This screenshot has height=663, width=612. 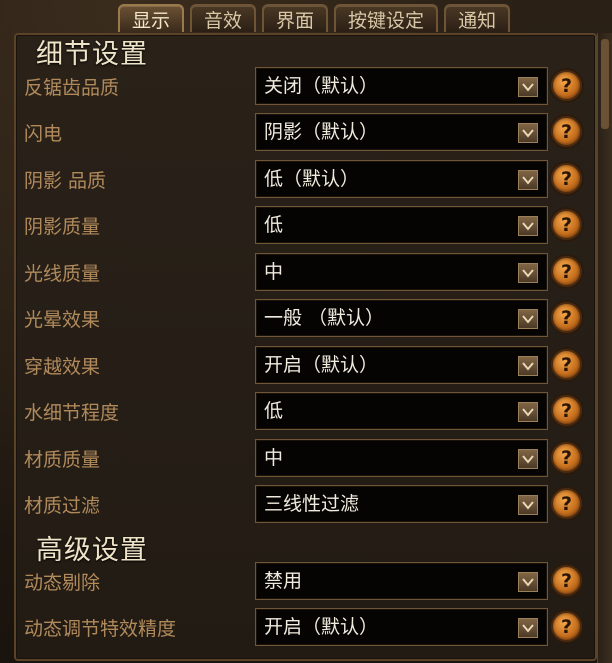 I want to click on tab-display: 显示, so click(x=151, y=18).